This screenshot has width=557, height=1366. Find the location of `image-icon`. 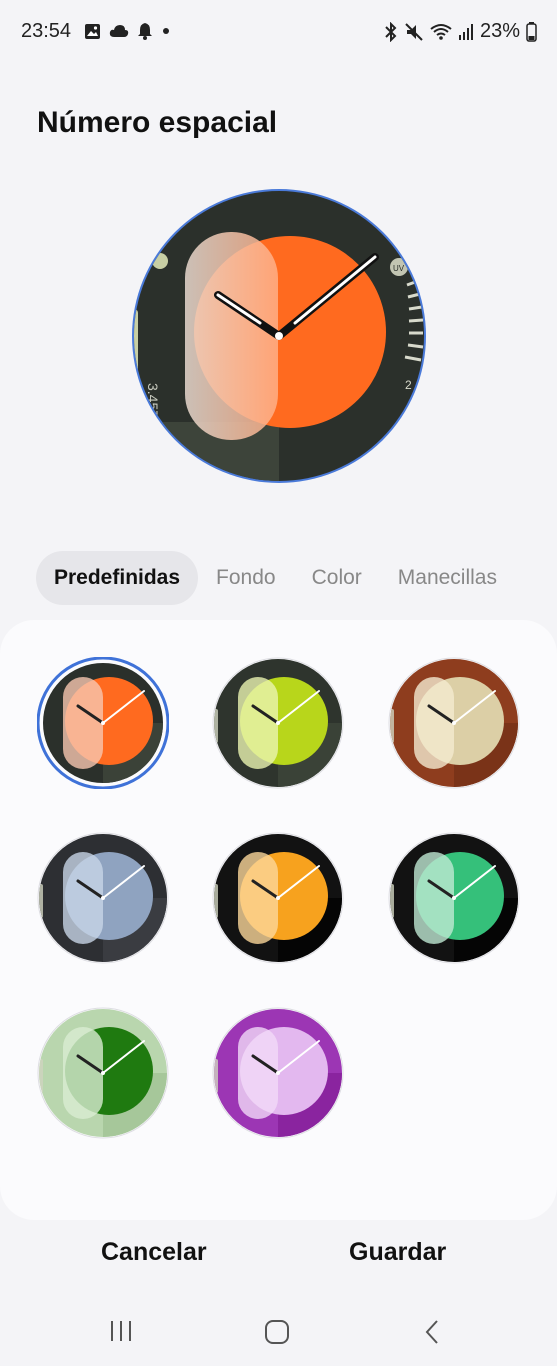

image-icon is located at coordinates (92, 31).